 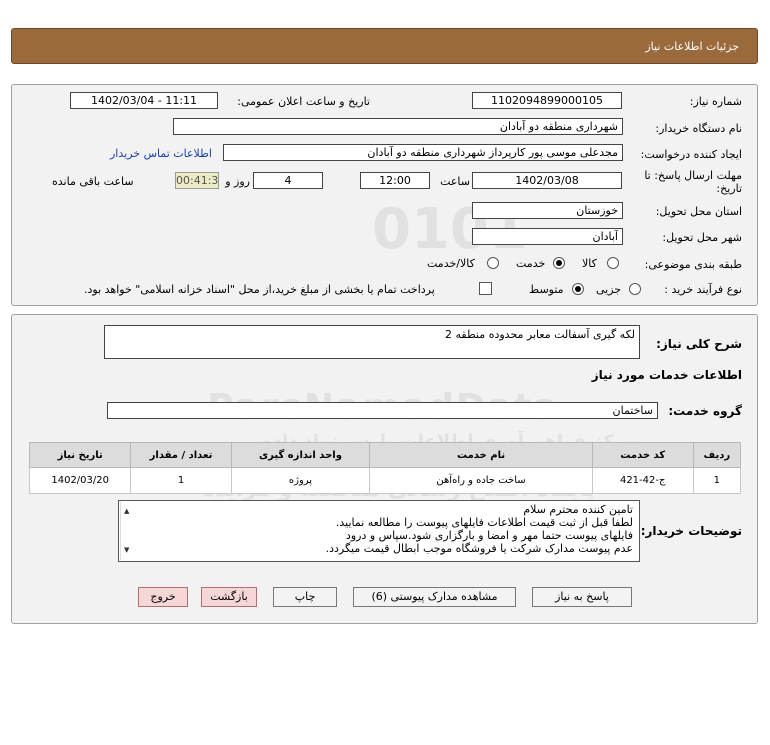 What do you see at coordinates (384, 46) in the screenshot?
I see `page-title-bar: جزئیات اطلاعات نیاز` at bounding box center [384, 46].